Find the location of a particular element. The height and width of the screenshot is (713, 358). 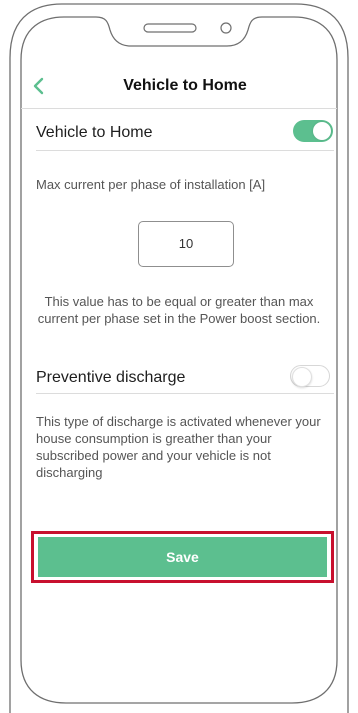

back-button is located at coordinates (40, 86).